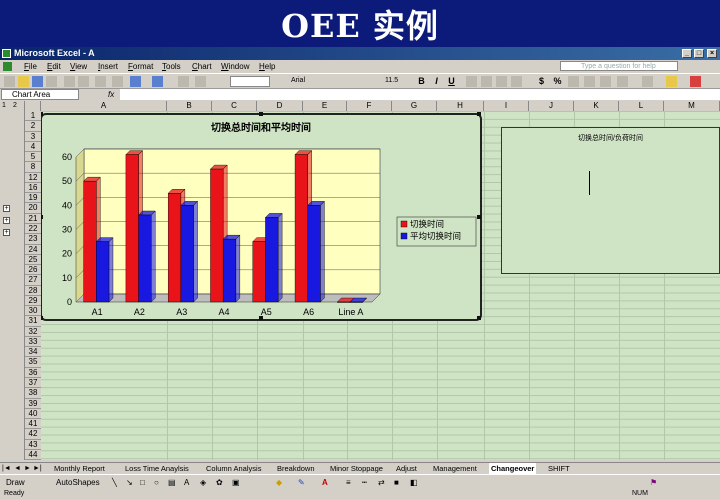  I want to click on fx-icon: fx, so click(111, 95).